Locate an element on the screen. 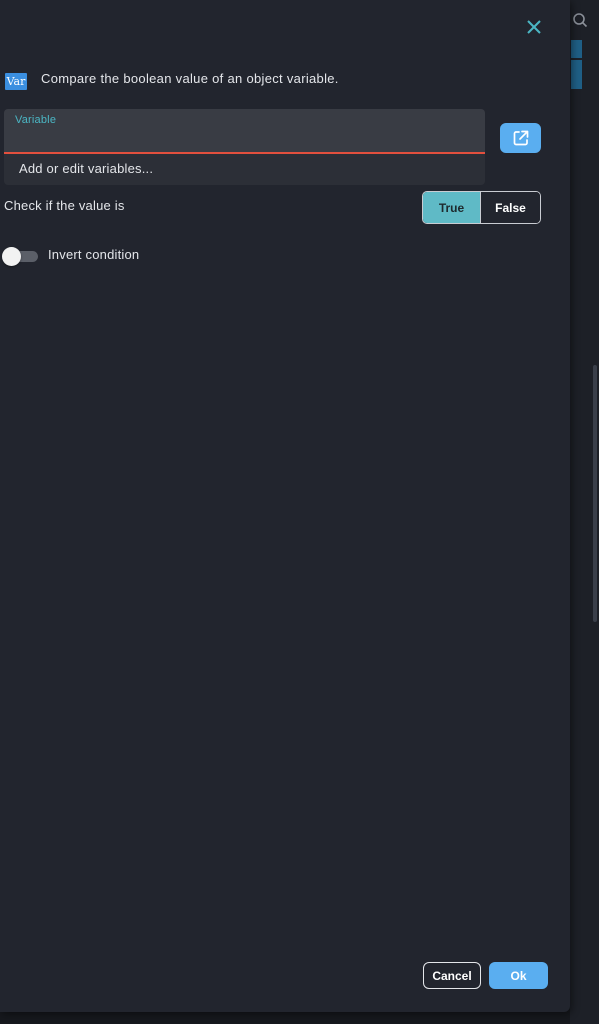  open-variables-editor-button is located at coordinates (520, 138).